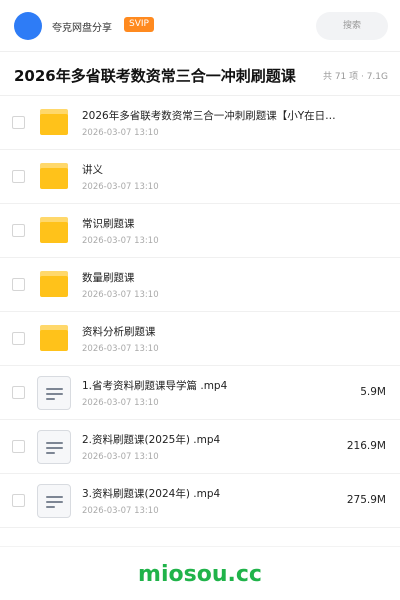 Image resolution: width=400 pixels, height=600 pixels. Describe the element at coordinates (92, 170) in the screenshot. I see `item-name: 讲义` at that location.